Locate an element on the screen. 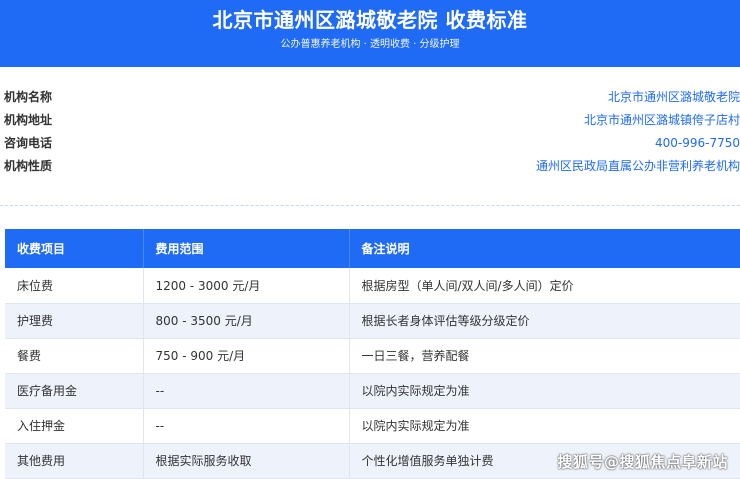  page-subtitle: 公办普惠养老机构 · 透明收费 · 分级护理 is located at coordinates (370, 44).